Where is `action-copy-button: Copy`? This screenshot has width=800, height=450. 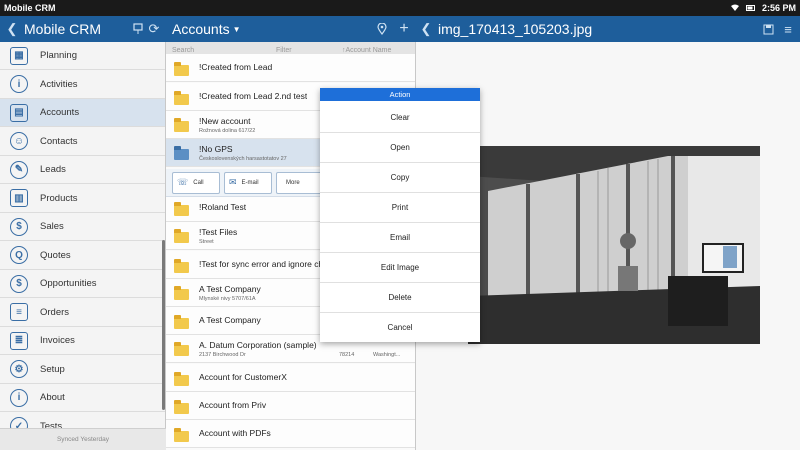 action-copy-button: Copy is located at coordinates (400, 177).